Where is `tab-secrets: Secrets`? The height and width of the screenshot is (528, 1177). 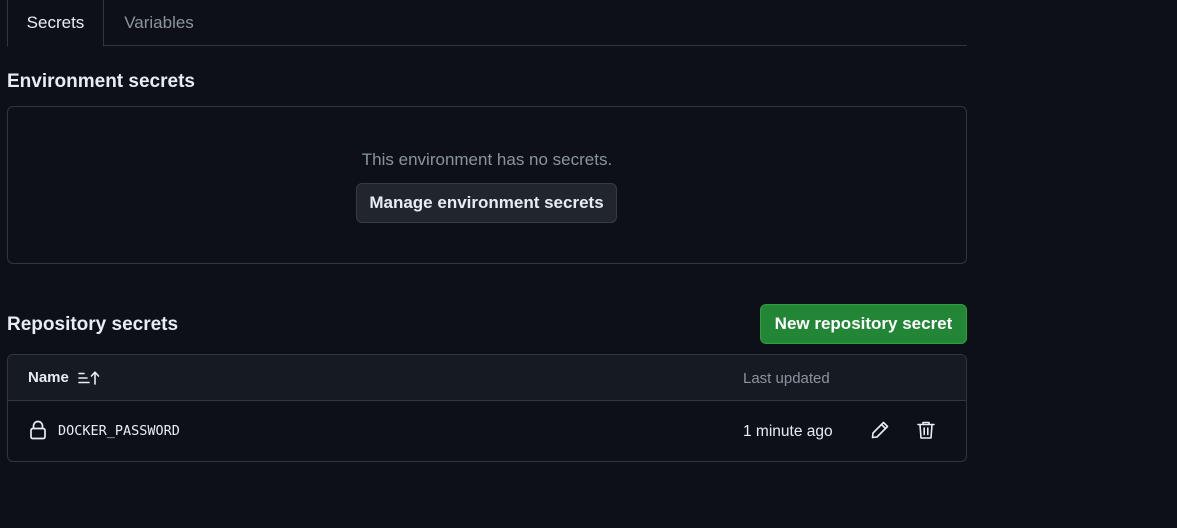
tab-secrets: Secrets is located at coordinates (55, 23).